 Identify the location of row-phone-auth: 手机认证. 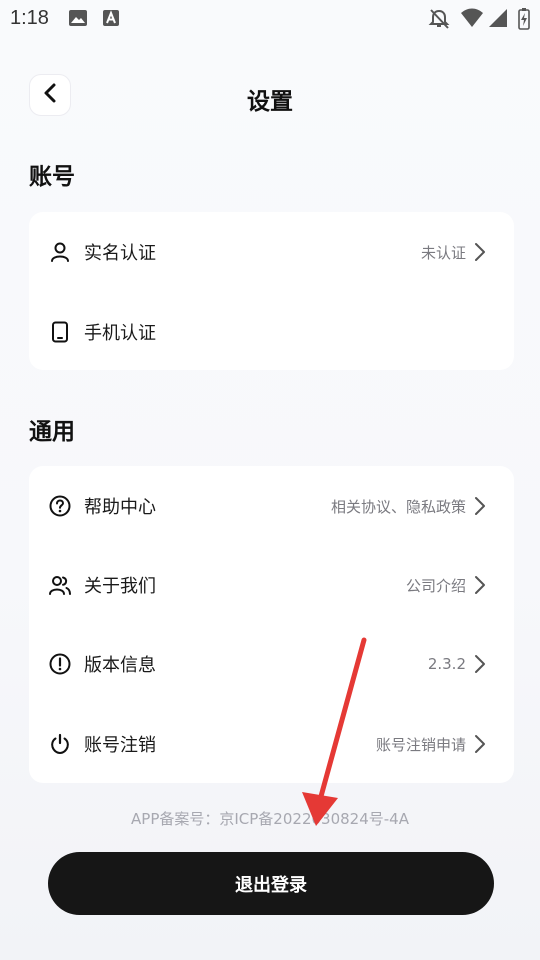
(271, 332).